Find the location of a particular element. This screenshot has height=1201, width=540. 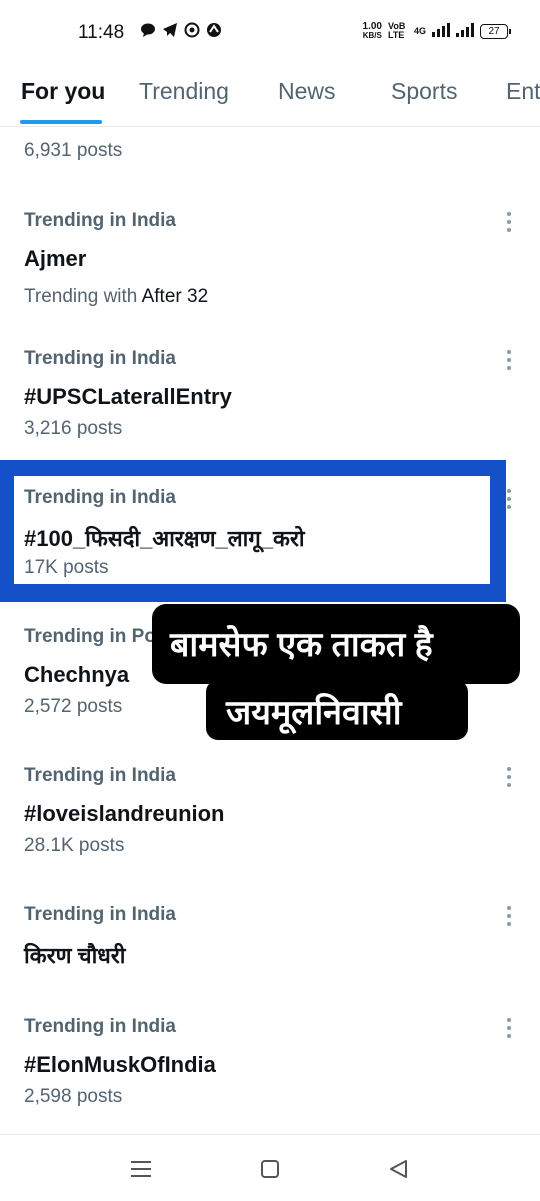

trend-name: Chechnya is located at coordinates (77, 674).